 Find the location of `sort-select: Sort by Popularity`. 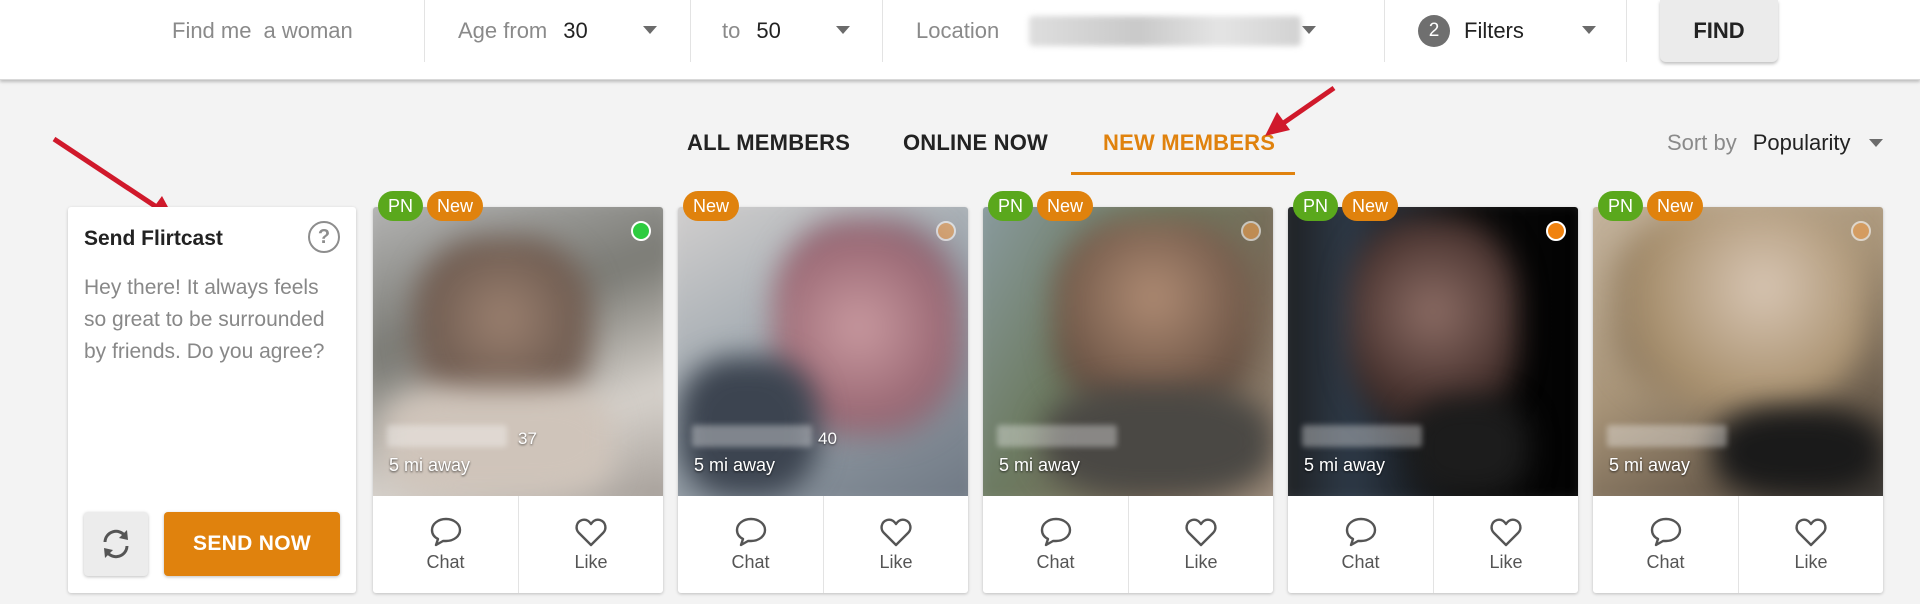

sort-select: Sort by Popularity is located at coordinates (1759, 143).